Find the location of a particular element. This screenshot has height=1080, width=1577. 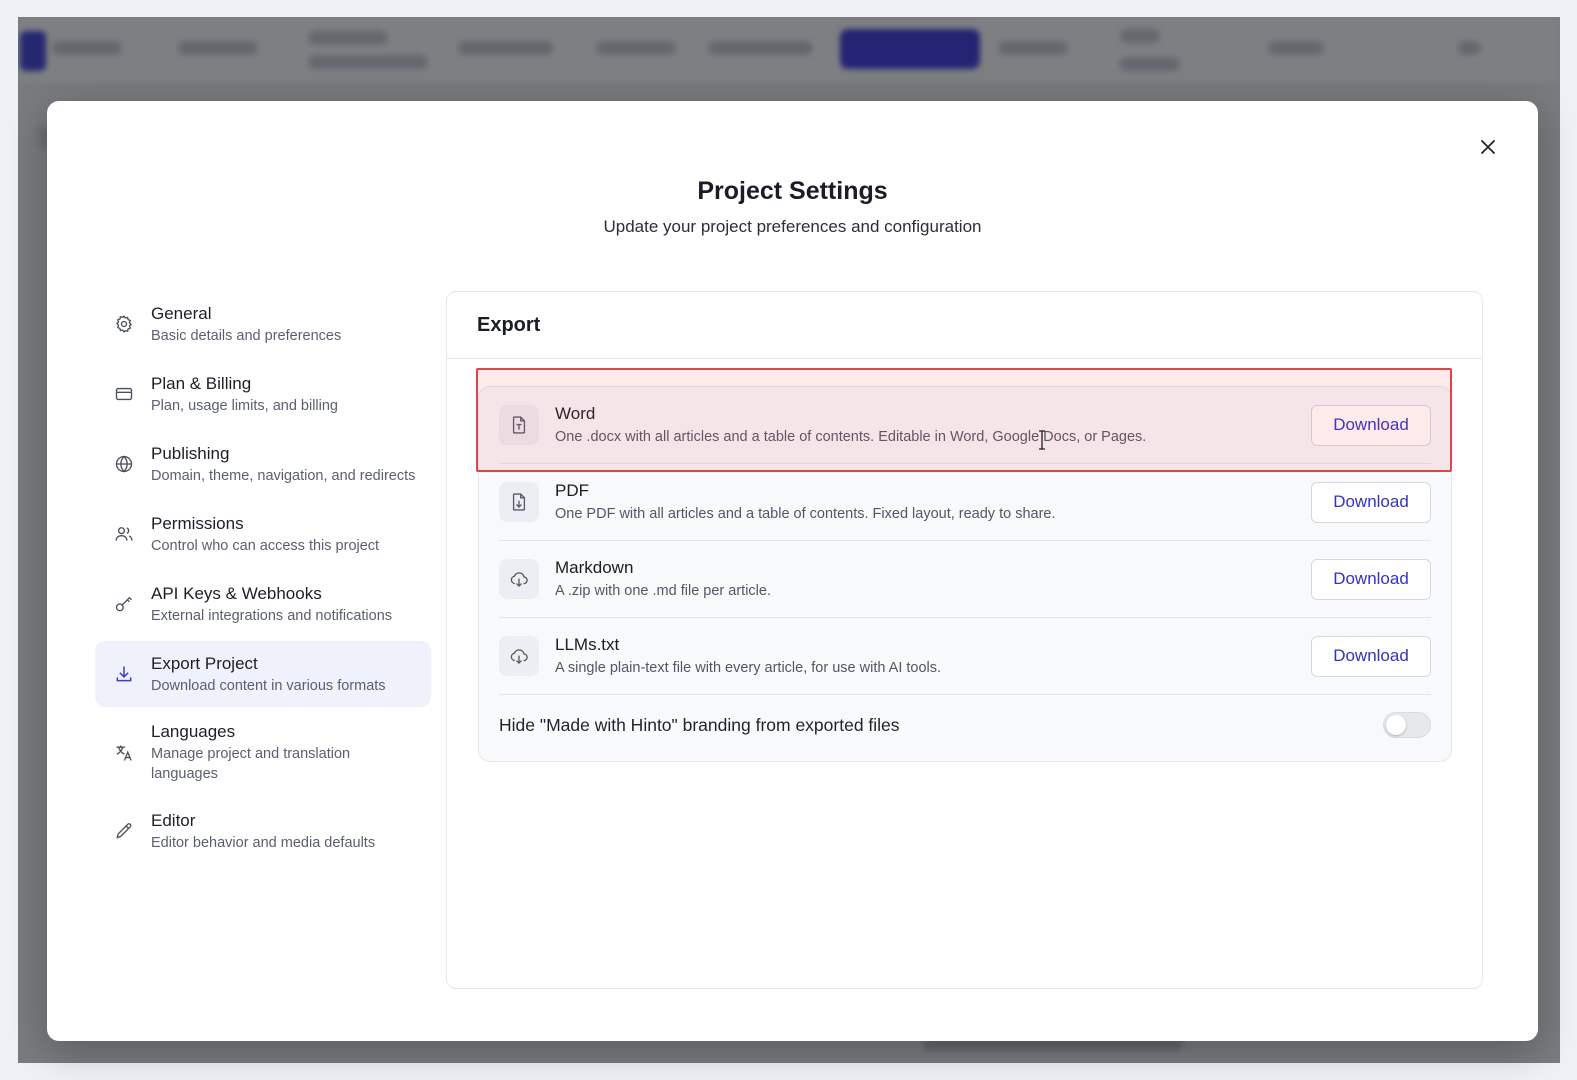

file-download-icon is located at coordinates (519, 502).